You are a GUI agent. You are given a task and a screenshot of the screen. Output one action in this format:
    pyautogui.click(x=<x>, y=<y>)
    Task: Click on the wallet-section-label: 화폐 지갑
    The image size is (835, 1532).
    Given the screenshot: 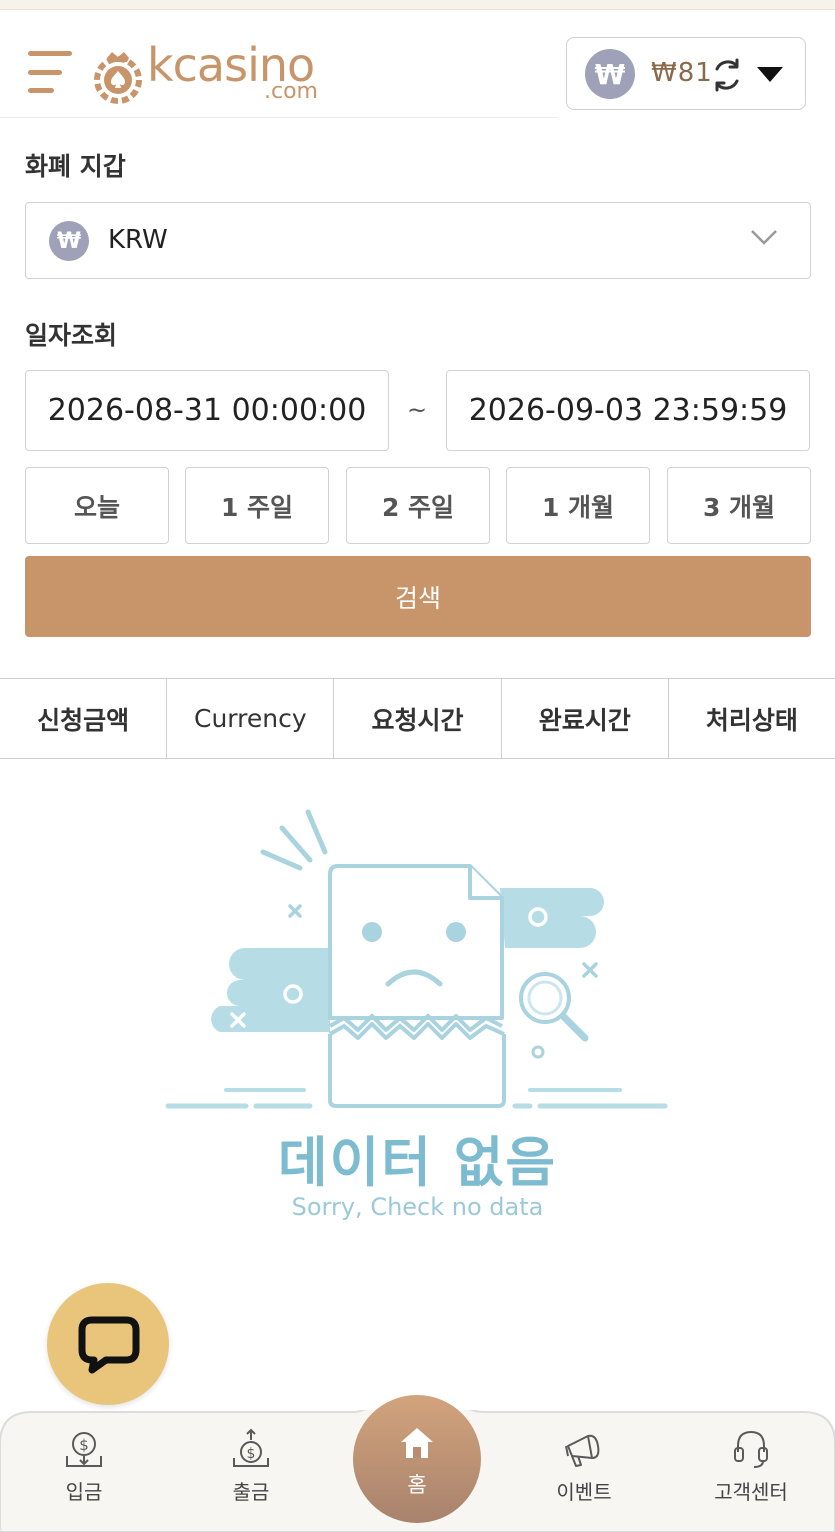 What is the action you would take?
    pyautogui.click(x=75, y=166)
    